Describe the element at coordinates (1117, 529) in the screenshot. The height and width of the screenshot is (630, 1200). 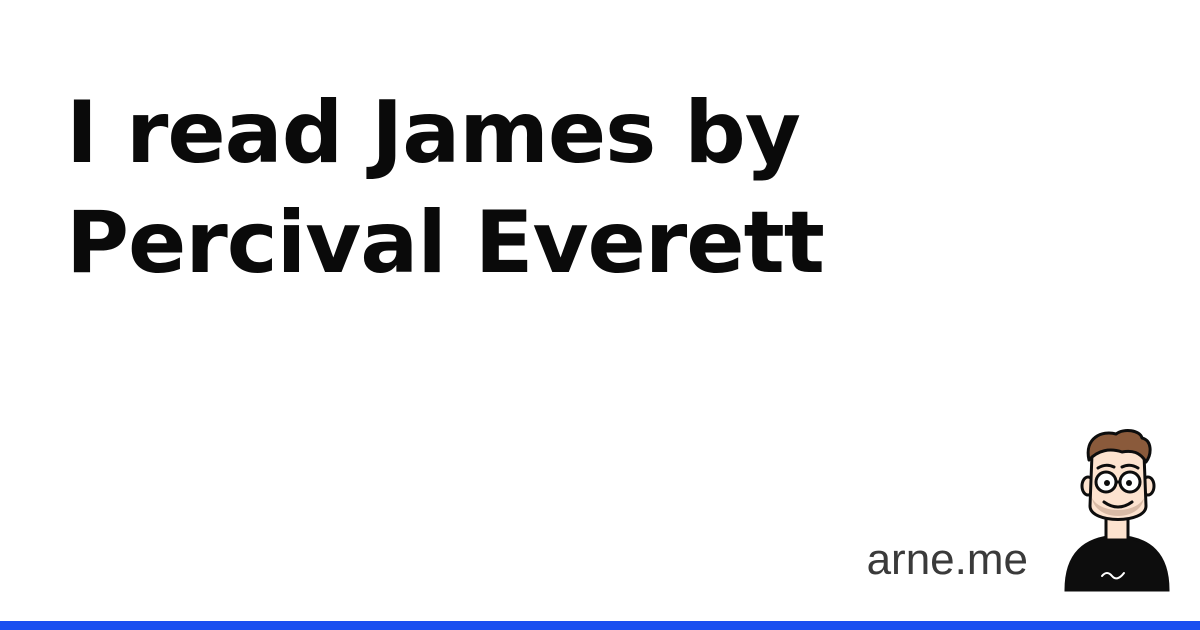
I see `avatar-neck` at that location.